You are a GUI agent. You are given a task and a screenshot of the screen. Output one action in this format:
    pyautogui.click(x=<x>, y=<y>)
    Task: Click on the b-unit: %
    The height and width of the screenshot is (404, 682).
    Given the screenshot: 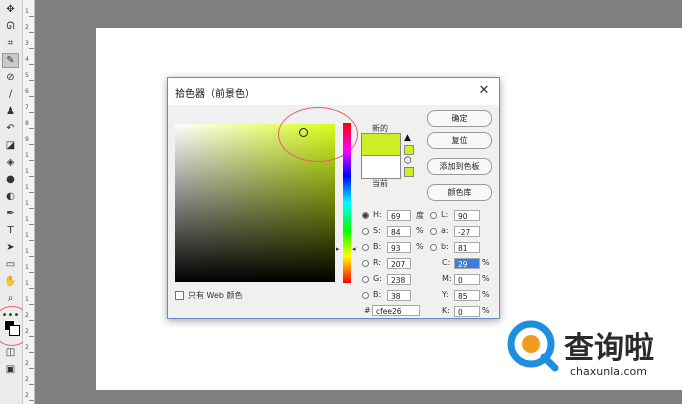 What is the action you would take?
    pyautogui.click(x=420, y=246)
    